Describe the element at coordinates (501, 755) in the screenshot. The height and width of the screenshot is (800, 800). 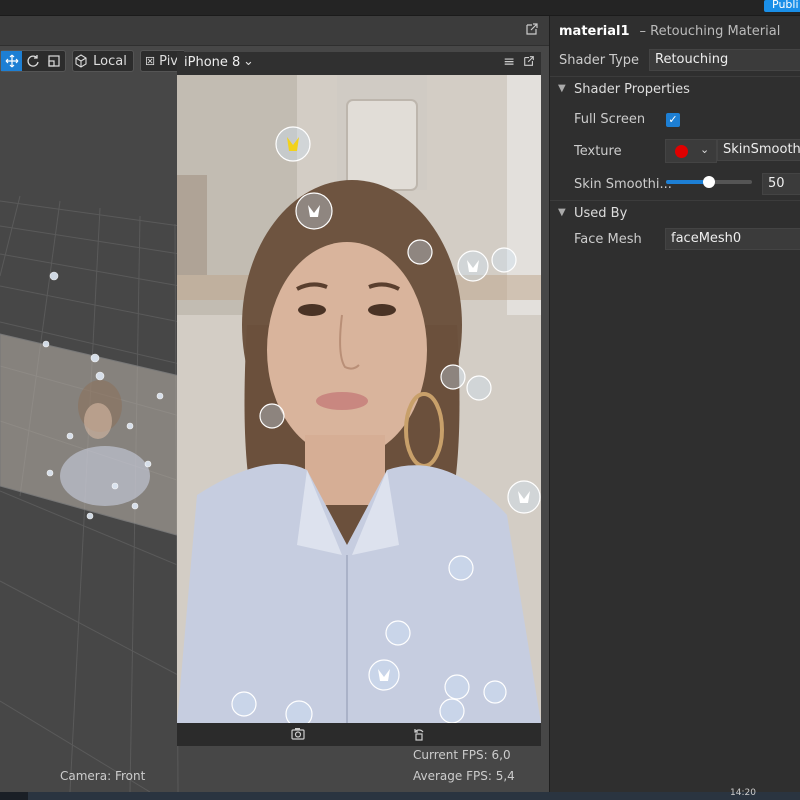
I see `current-fps-value: 6,0` at that location.